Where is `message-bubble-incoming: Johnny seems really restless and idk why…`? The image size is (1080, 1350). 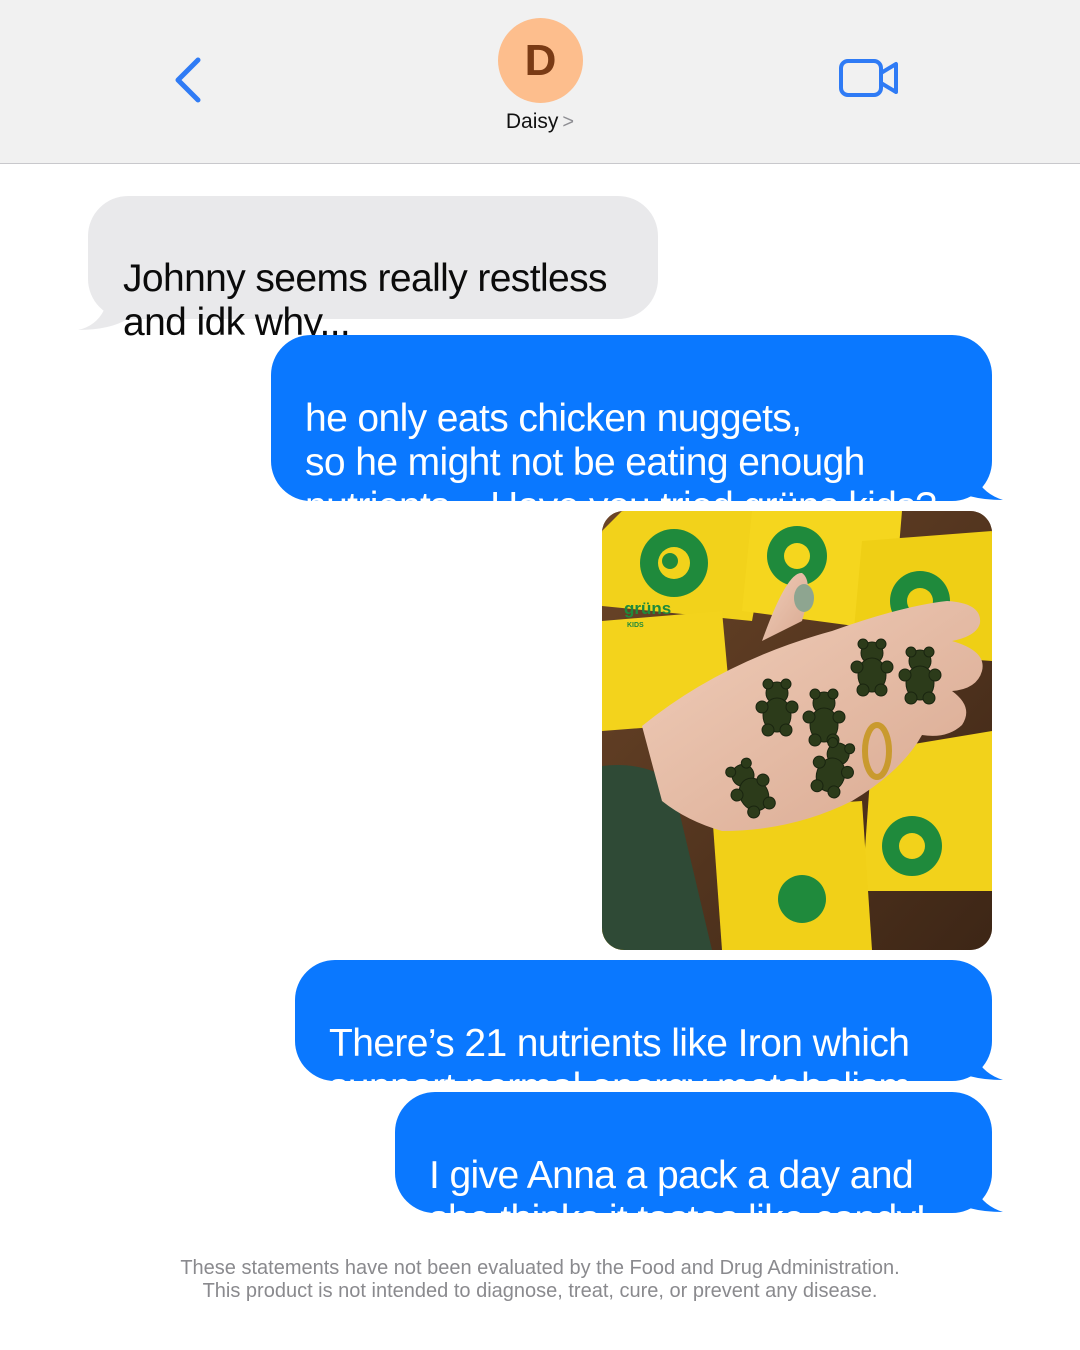
message-bubble-incoming: Johnny seems really restless and idk why… is located at coordinates (373, 270).